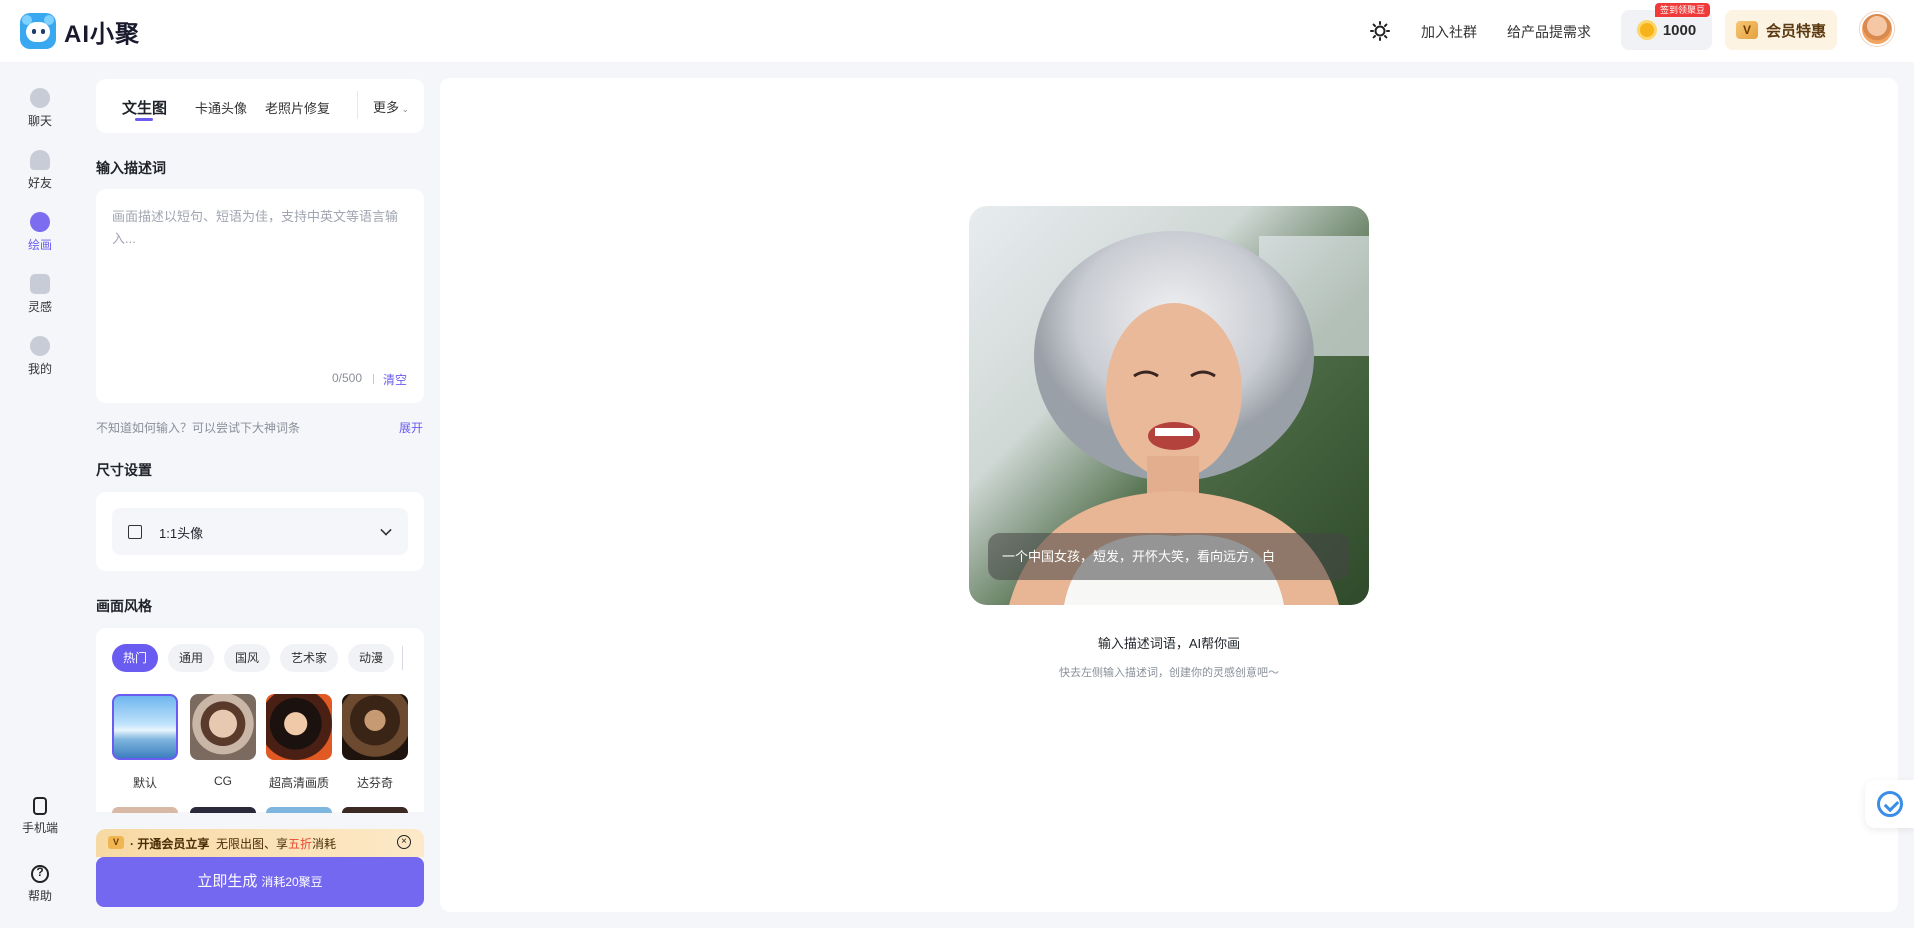 Image resolution: width=1914 pixels, height=928 pixels. I want to click on brand-logo: AI小聚, so click(80, 31).